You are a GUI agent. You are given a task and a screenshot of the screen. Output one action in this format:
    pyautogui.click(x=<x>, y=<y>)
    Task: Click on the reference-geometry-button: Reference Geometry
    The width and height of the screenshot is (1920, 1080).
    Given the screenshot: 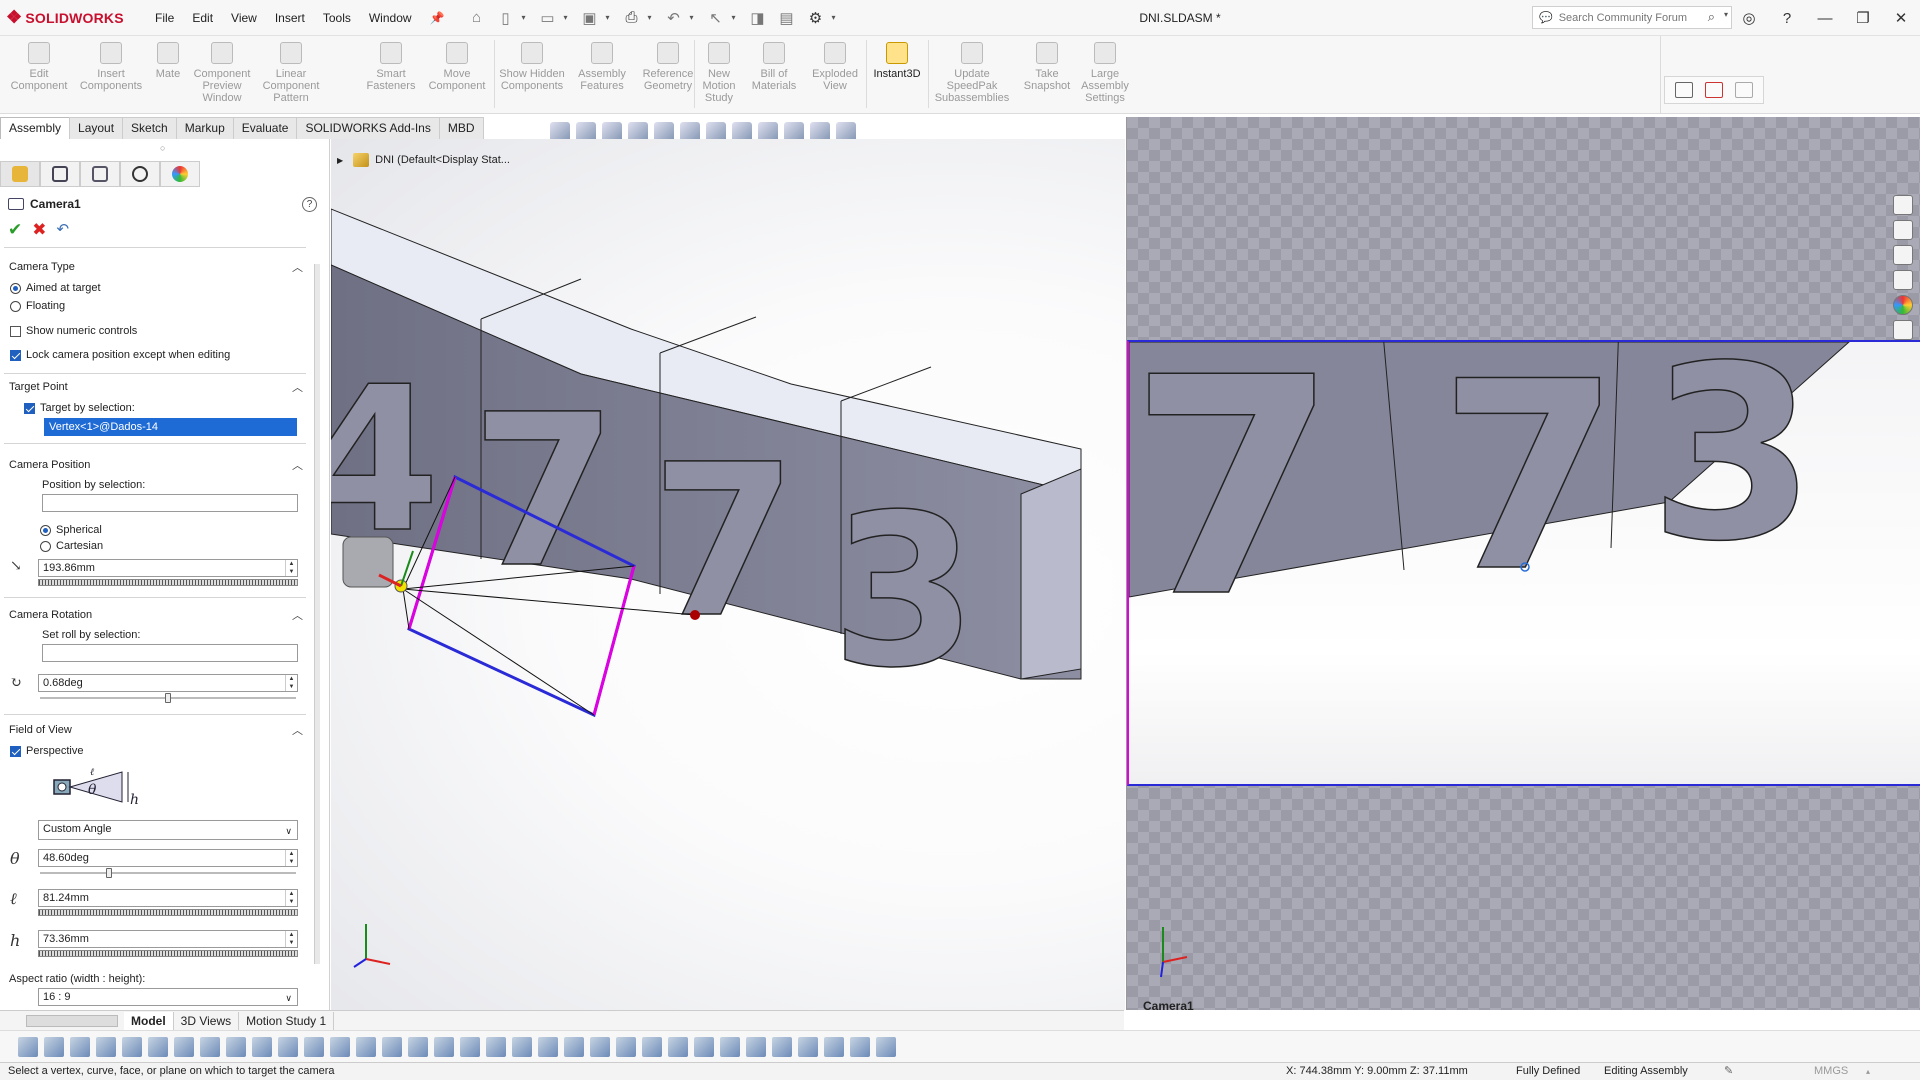 What is the action you would take?
    pyautogui.click(x=668, y=75)
    